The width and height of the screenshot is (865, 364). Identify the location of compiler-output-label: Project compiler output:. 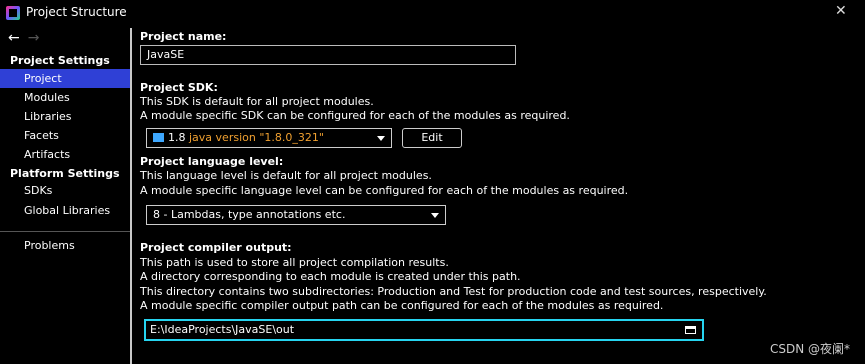
(216, 247).